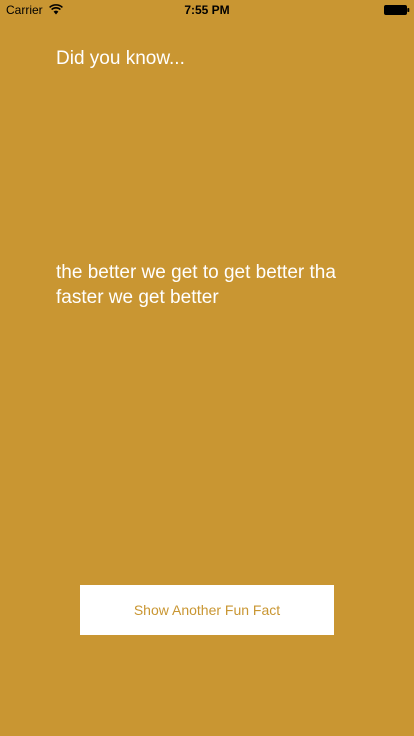 This screenshot has height=736, width=414. I want to click on battery-icon, so click(397, 10).